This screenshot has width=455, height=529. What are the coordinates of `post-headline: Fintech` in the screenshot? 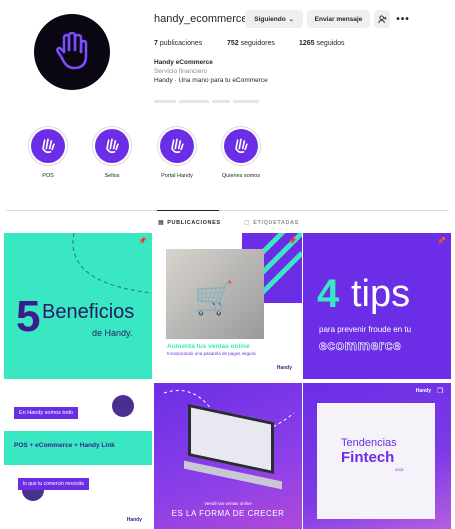 It's located at (368, 457).